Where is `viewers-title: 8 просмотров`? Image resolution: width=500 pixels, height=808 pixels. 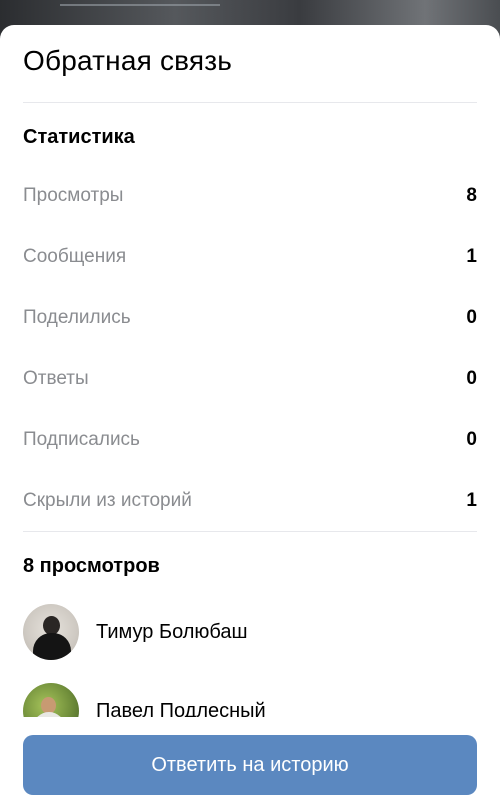
viewers-title: 8 просмотров is located at coordinates (91, 566).